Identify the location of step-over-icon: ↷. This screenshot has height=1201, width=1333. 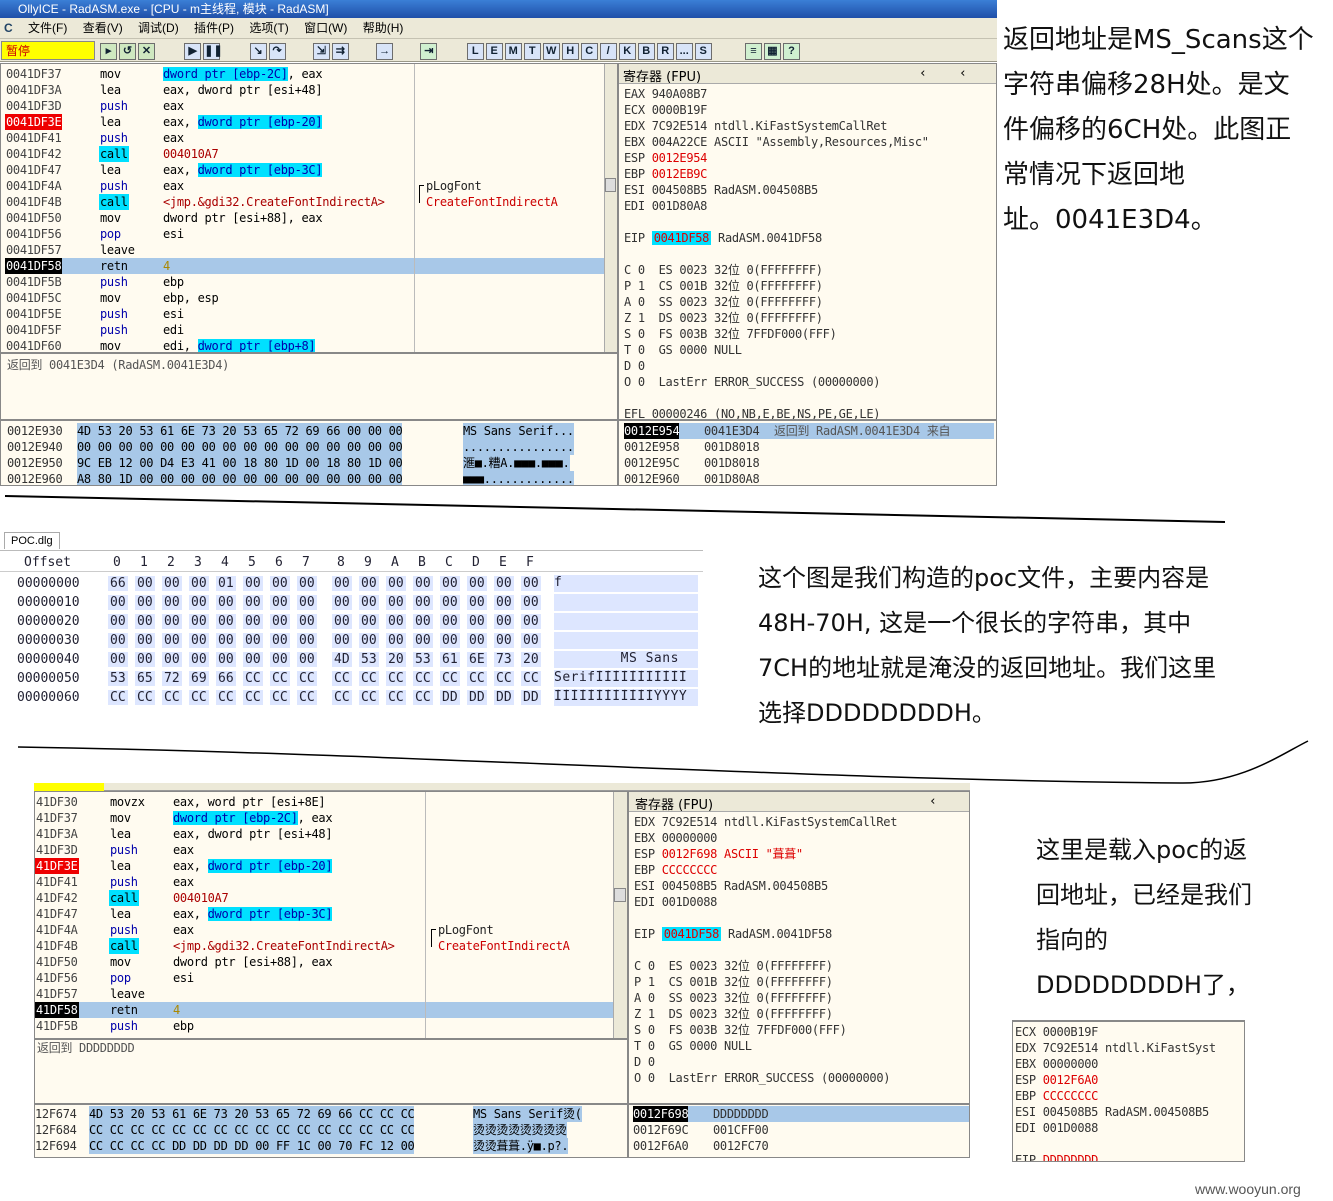
(277, 51).